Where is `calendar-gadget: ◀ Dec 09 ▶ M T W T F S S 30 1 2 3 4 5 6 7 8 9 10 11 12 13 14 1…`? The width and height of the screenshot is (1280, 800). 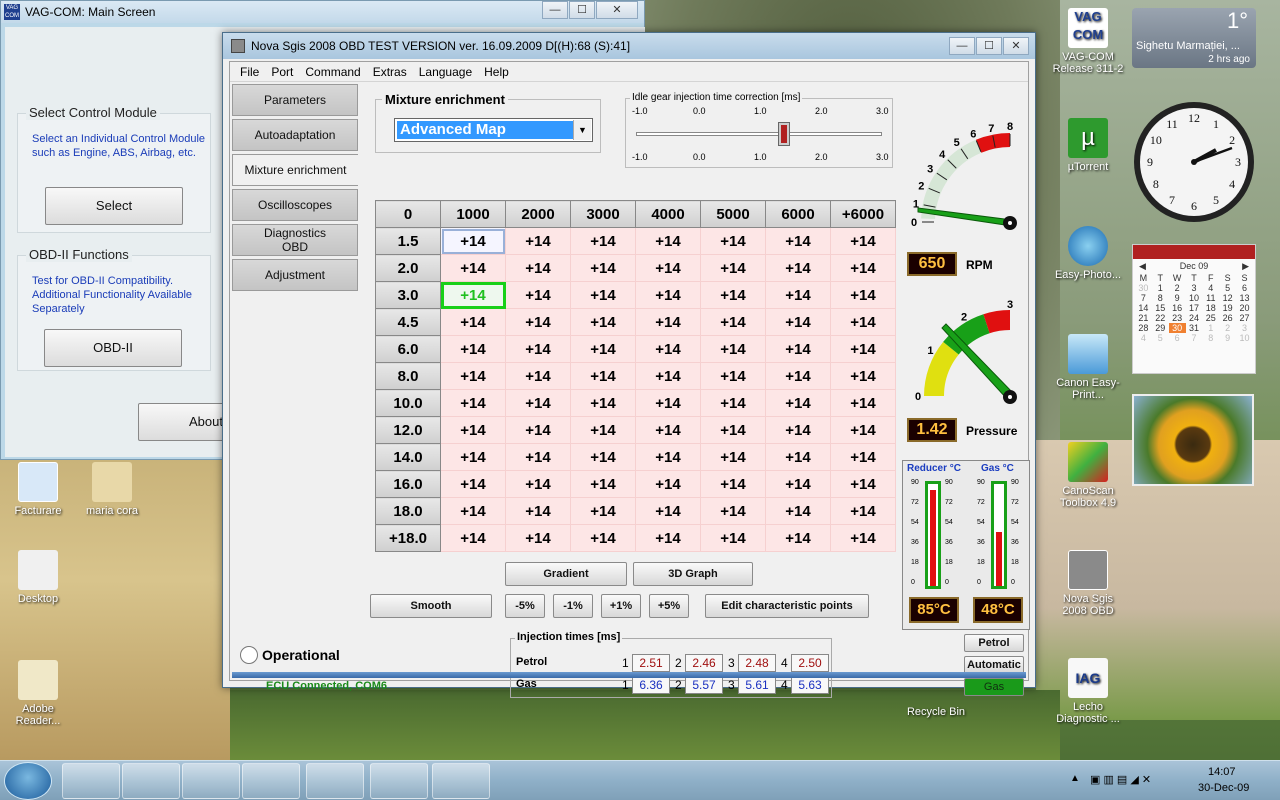
calendar-gadget: ◀ Dec 09 ▶ M T W T F S S 30 1 2 3 4 5 6 7 8 9 10 11 12 13 14 1… is located at coordinates (1194, 309).